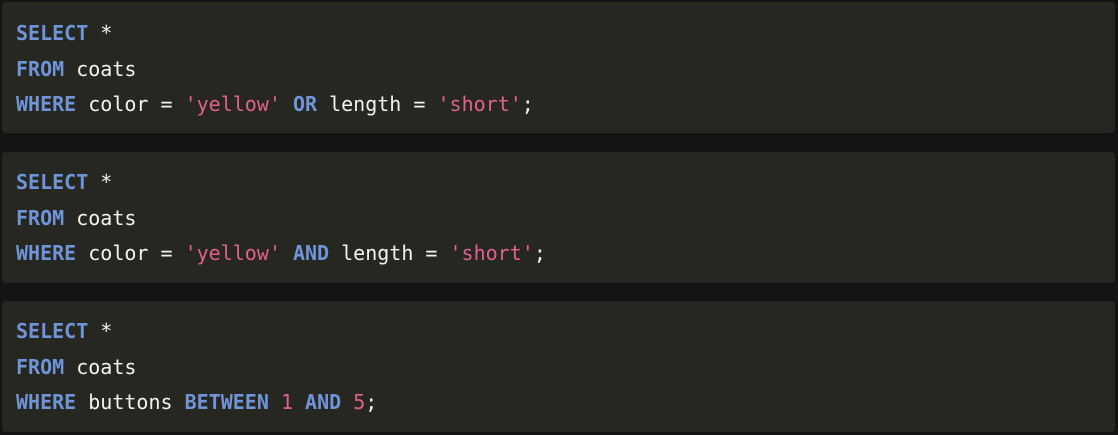 This screenshot has height=435, width=1118. I want to click on sql-text: buttons, so click(130, 402).